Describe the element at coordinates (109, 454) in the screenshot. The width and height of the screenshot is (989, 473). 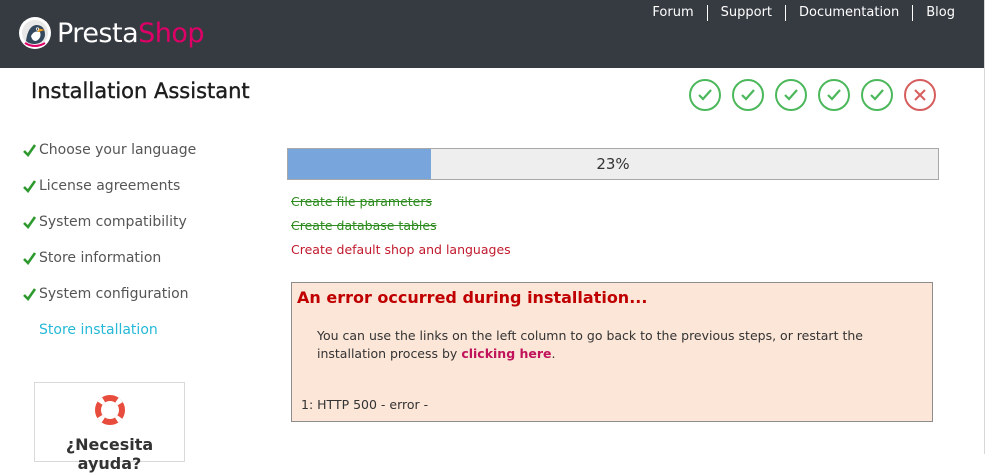
I see `help-label: ¿Necesita ayuda?` at that location.